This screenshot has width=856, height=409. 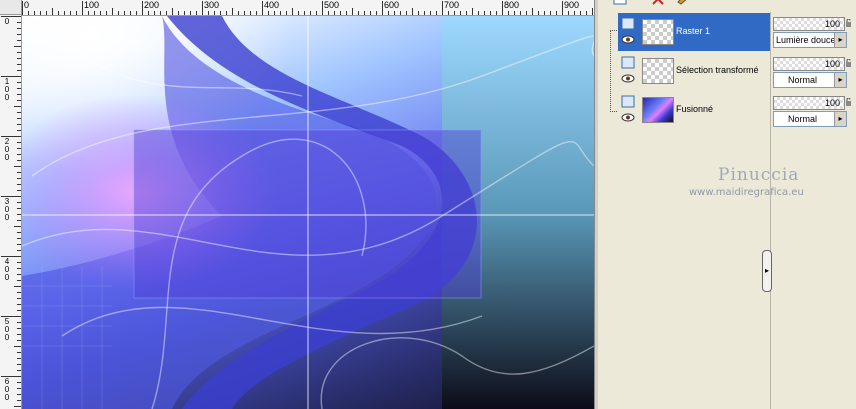 What do you see at coordinates (11, 212) in the screenshot?
I see `vertical-ruler: 0 100 200 300 400 500 600` at bounding box center [11, 212].